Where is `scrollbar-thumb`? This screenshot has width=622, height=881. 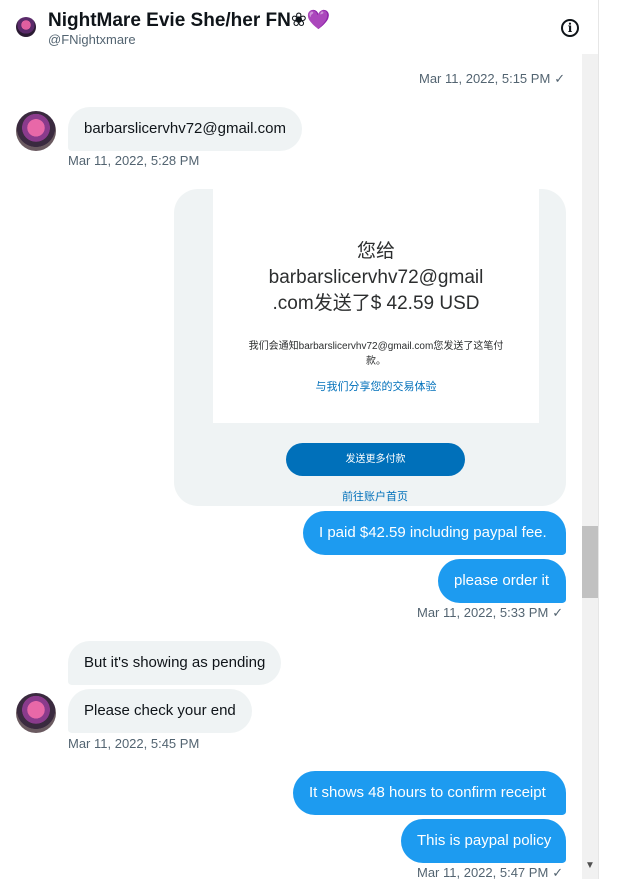
scrollbar-thumb is located at coordinates (590, 562).